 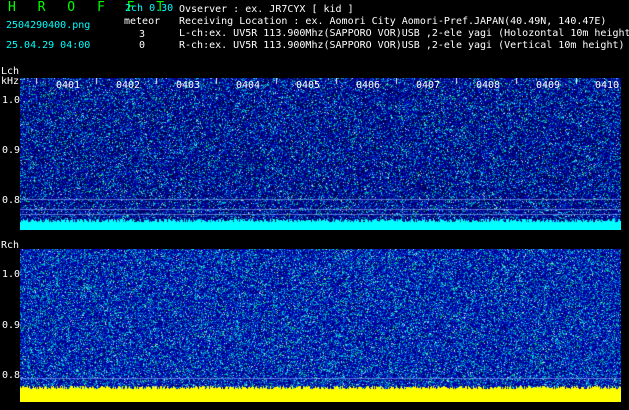 What do you see at coordinates (142, 21) in the screenshot?
I see `mode-label: meteor` at bounding box center [142, 21].